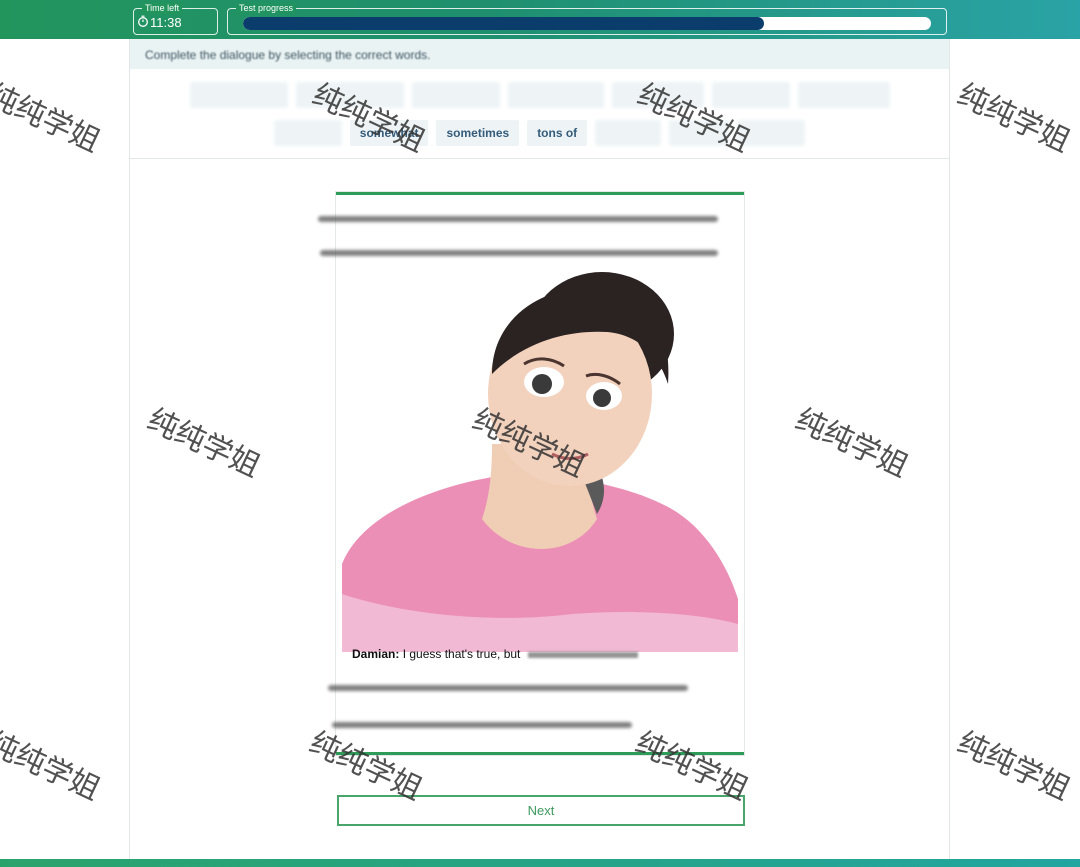 This screenshot has width=1080, height=867. Describe the element at coordinates (540, 193) in the screenshot. I see `card-top-accent` at that location.